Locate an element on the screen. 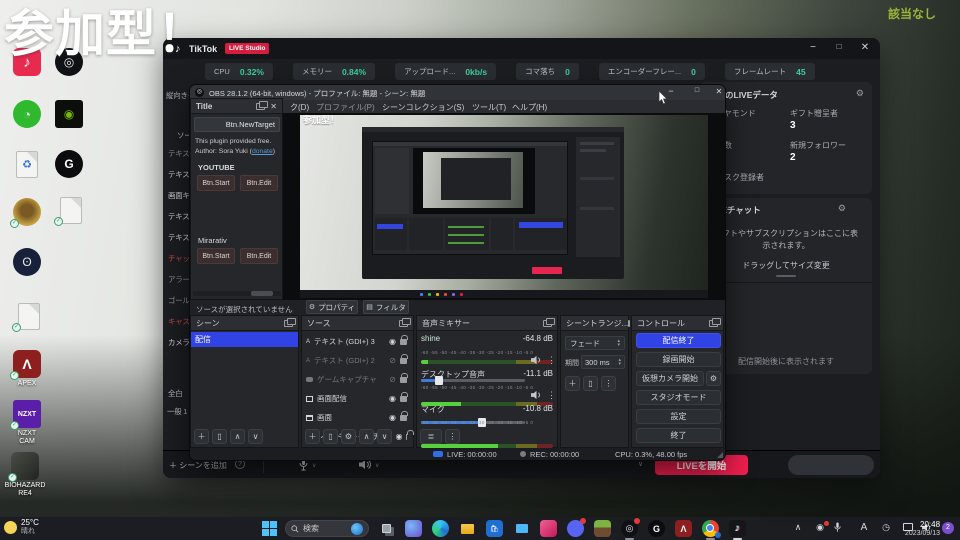  settings-button: 設定 is located at coordinates (678, 416).